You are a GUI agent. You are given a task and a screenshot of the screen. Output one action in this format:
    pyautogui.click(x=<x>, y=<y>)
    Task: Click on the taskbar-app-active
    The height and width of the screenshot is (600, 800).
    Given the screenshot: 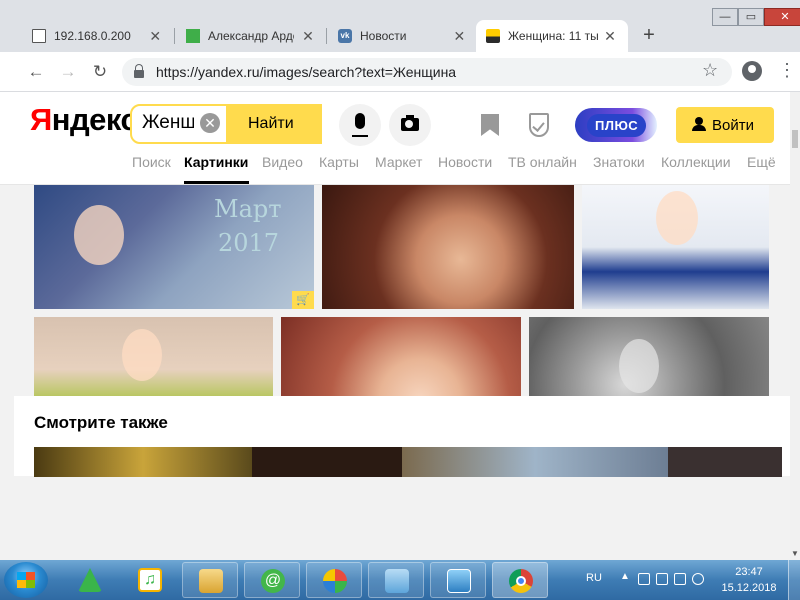 What is the action you would take?
    pyautogui.click(x=520, y=580)
    